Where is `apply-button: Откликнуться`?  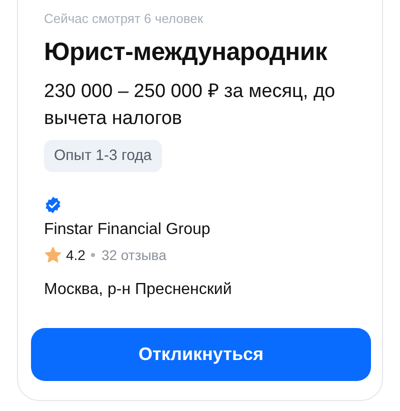
apply-button: Откликнуться is located at coordinates (201, 354).